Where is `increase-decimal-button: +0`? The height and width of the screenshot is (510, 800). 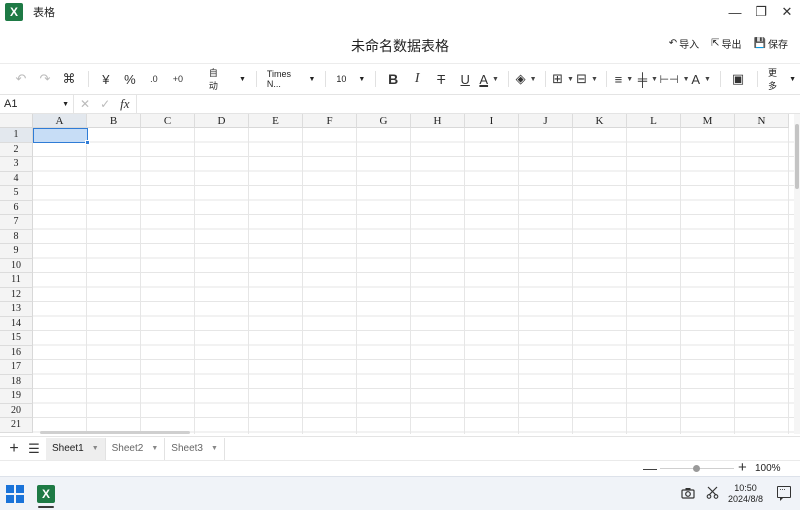 increase-decimal-button: +0 is located at coordinates (178, 79).